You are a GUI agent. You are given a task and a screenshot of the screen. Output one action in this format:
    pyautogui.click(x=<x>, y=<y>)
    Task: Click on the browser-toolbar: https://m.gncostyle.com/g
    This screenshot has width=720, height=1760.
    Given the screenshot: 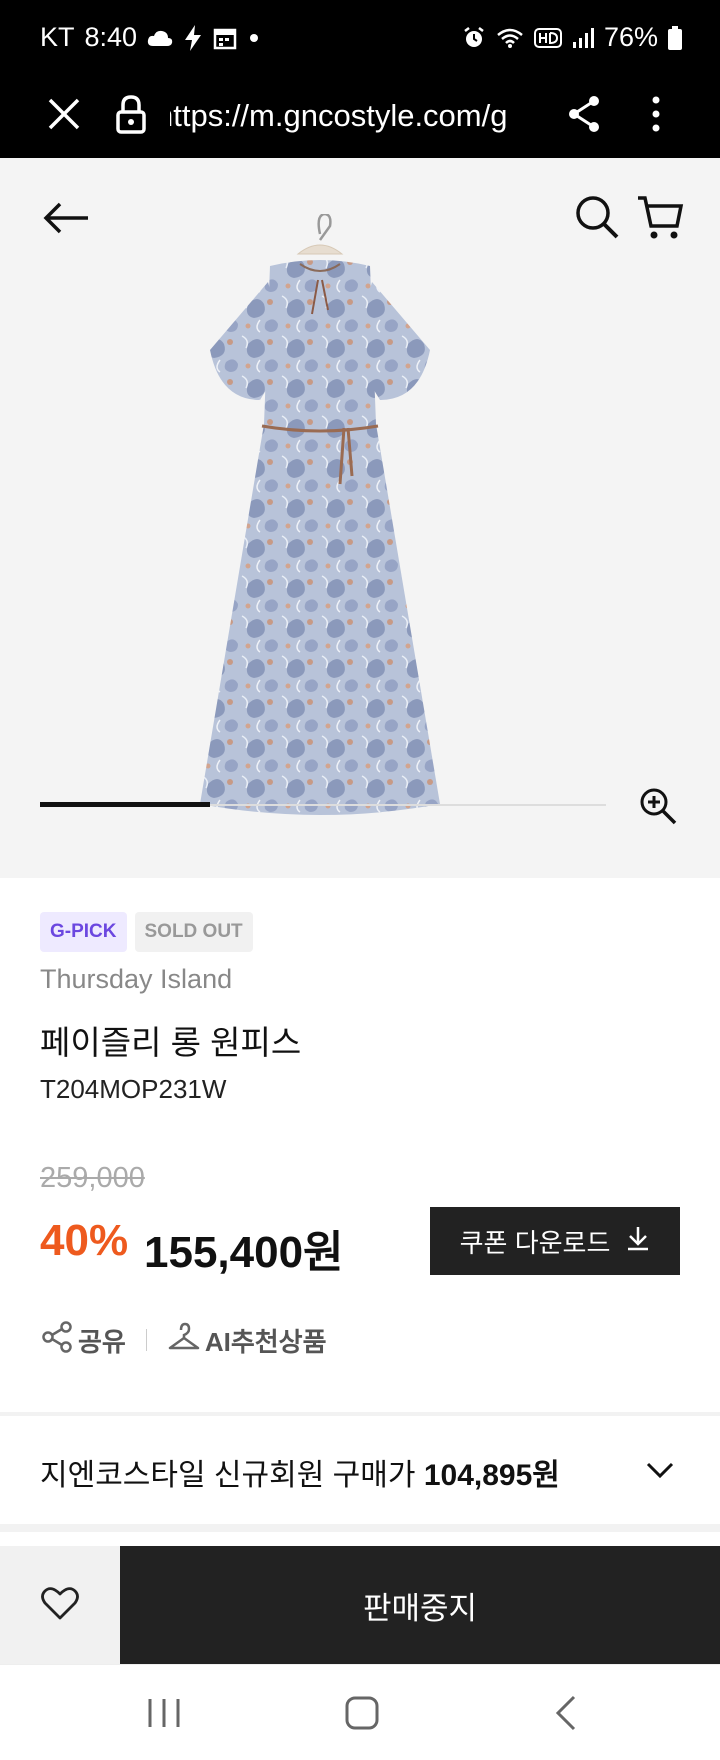 What is the action you would take?
    pyautogui.click(x=360, y=118)
    